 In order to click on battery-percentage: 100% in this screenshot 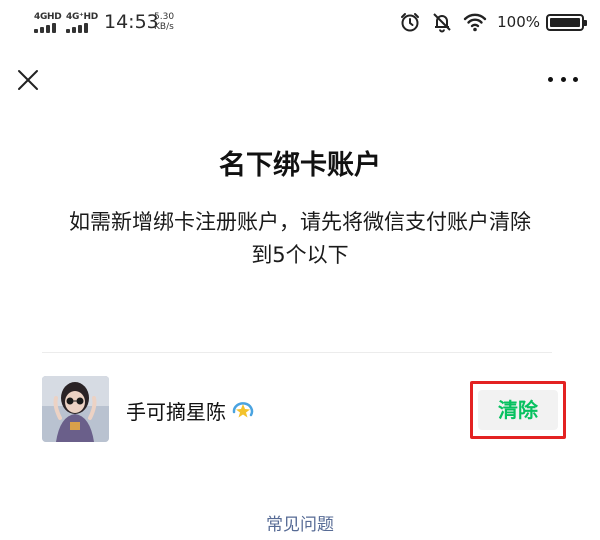, I will do `click(518, 22)`.